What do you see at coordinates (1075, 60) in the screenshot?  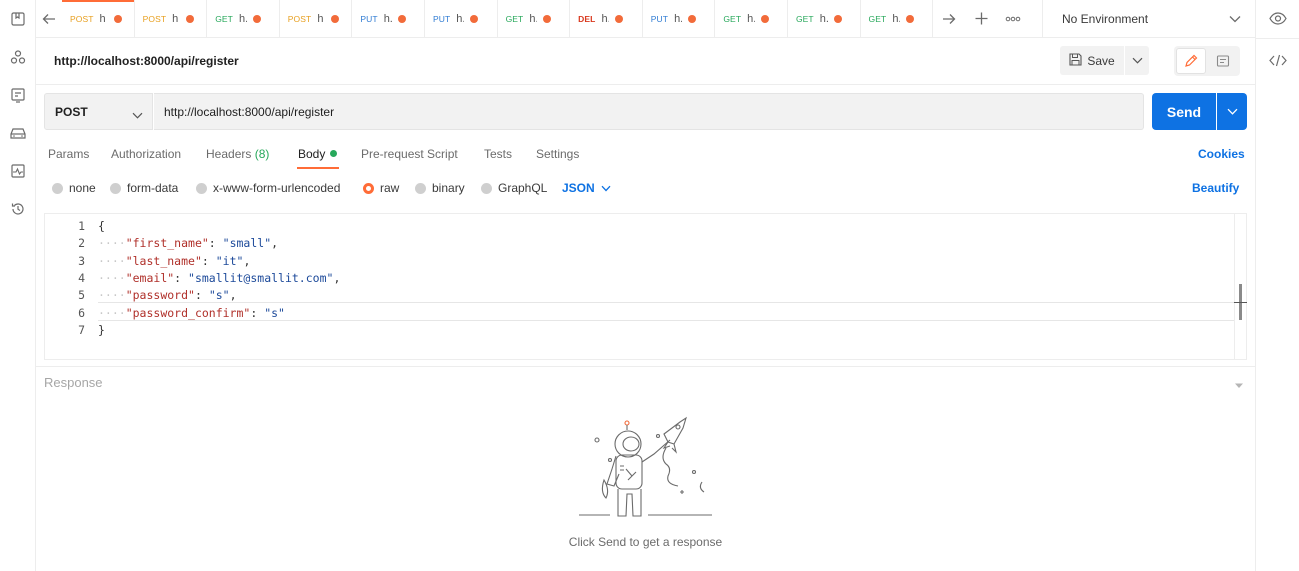 I see `save-icon` at bounding box center [1075, 60].